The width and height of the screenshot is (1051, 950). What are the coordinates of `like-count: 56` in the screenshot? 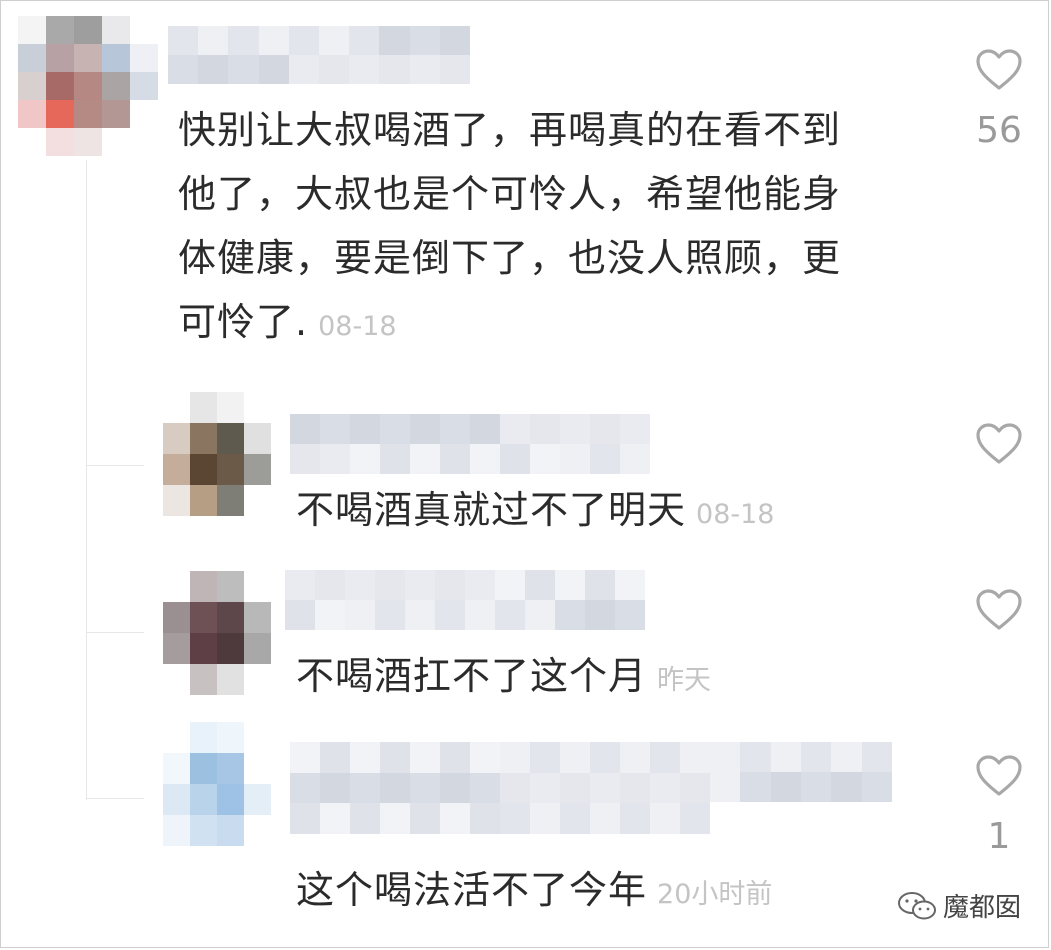 It's located at (999, 130).